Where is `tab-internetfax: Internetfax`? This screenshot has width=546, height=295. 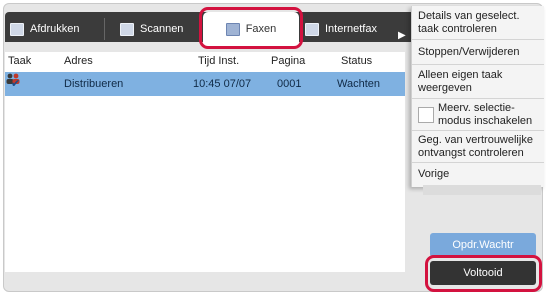
tab-internetfax: Internetfax is located at coordinates (355, 29).